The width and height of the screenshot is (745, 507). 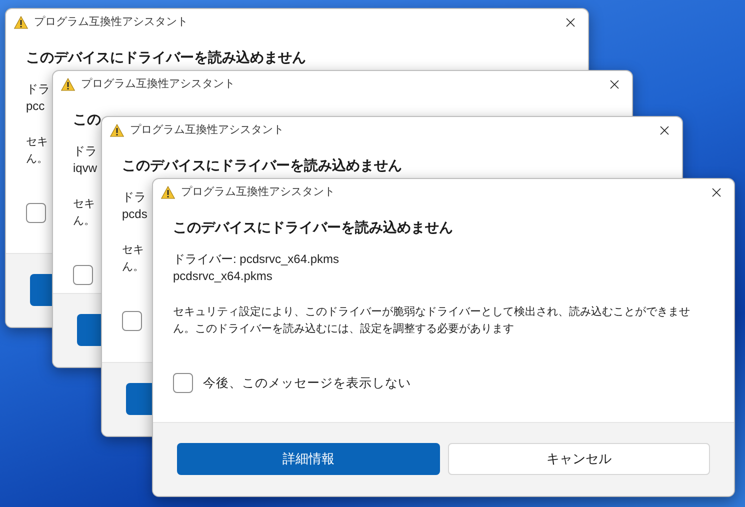 I want to click on cancel-button: キャンセル, so click(x=579, y=459).